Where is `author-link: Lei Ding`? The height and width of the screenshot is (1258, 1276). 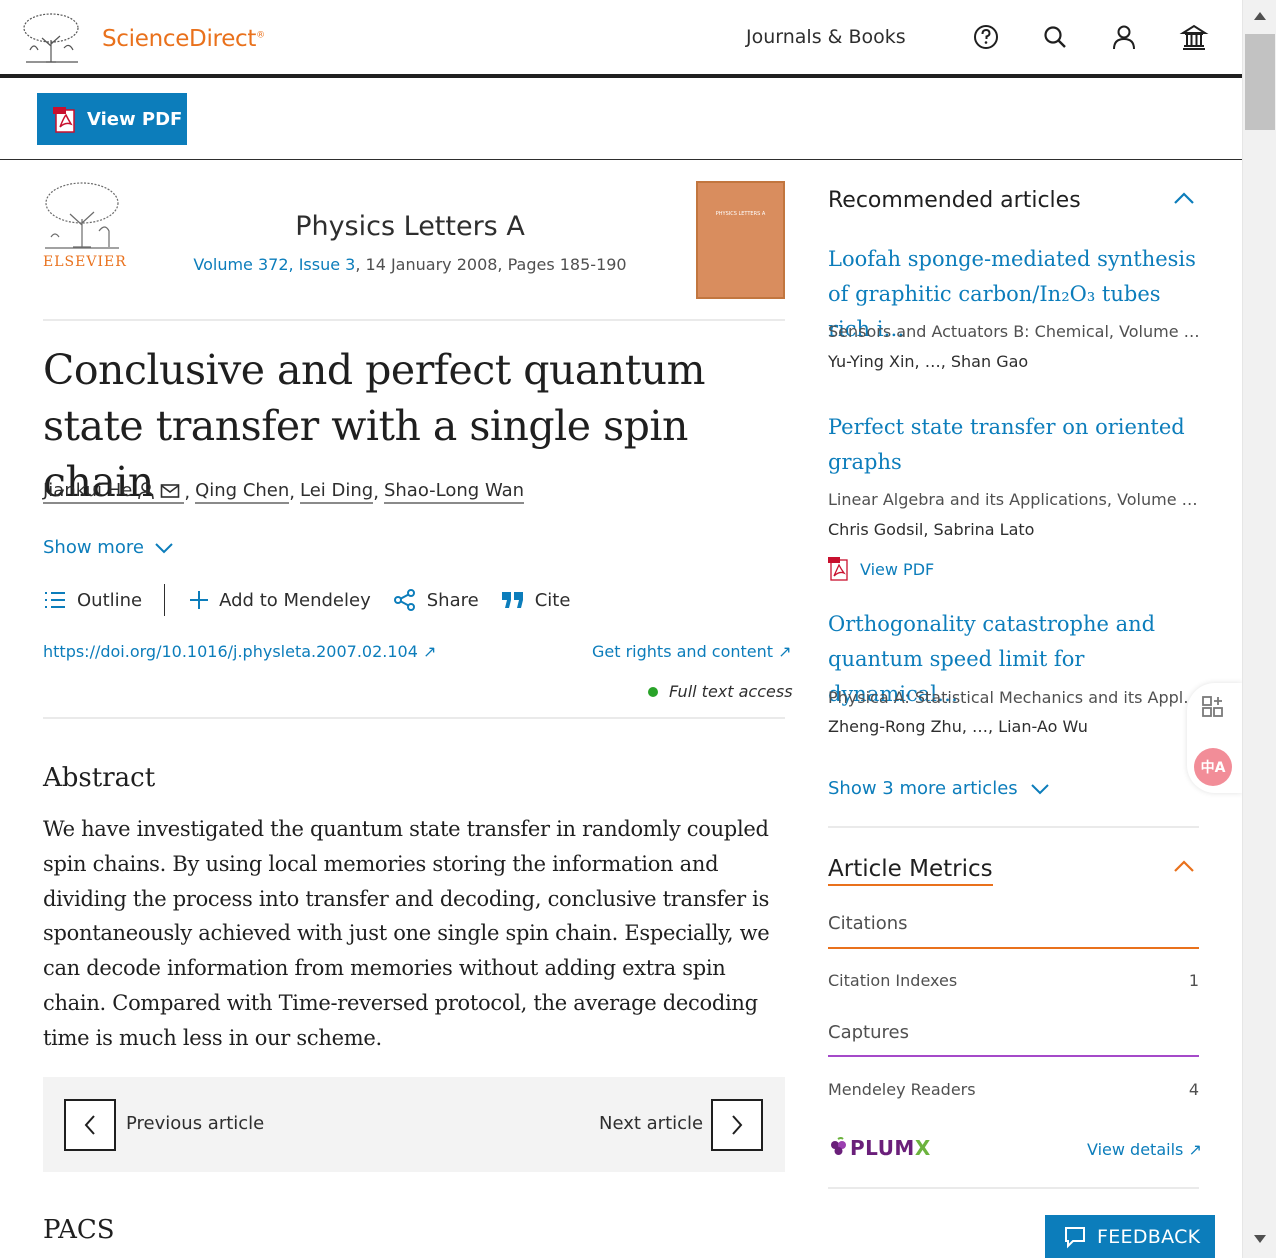 author-link: Lei Ding is located at coordinates (337, 492).